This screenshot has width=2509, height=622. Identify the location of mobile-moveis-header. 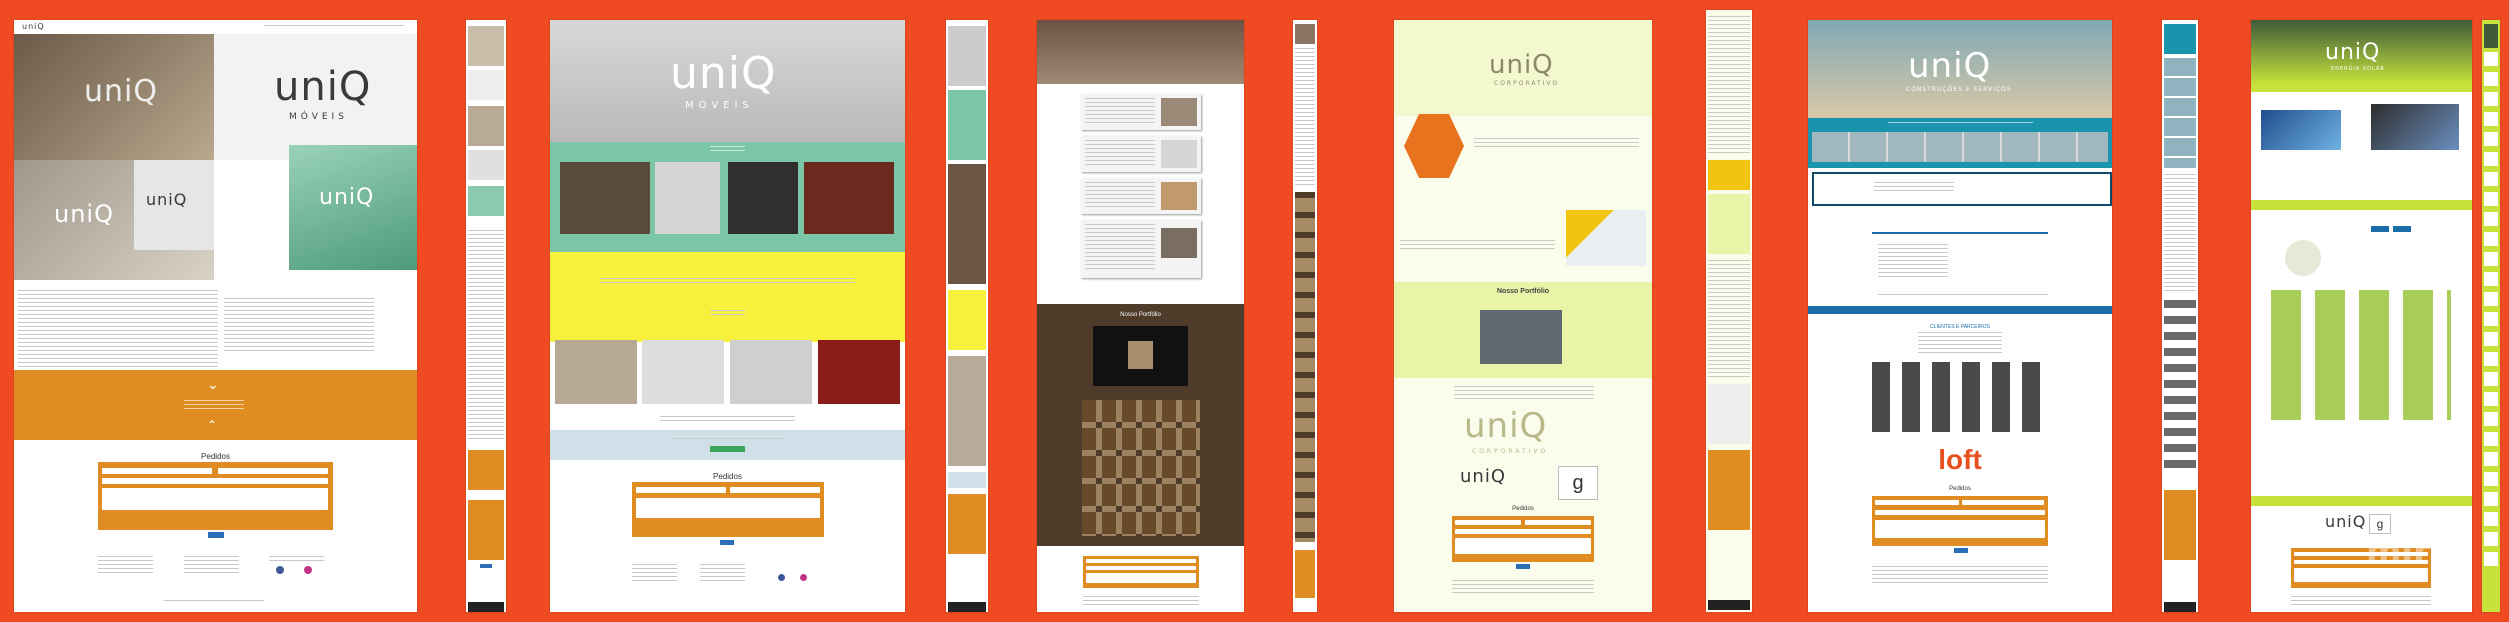
(967, 56).